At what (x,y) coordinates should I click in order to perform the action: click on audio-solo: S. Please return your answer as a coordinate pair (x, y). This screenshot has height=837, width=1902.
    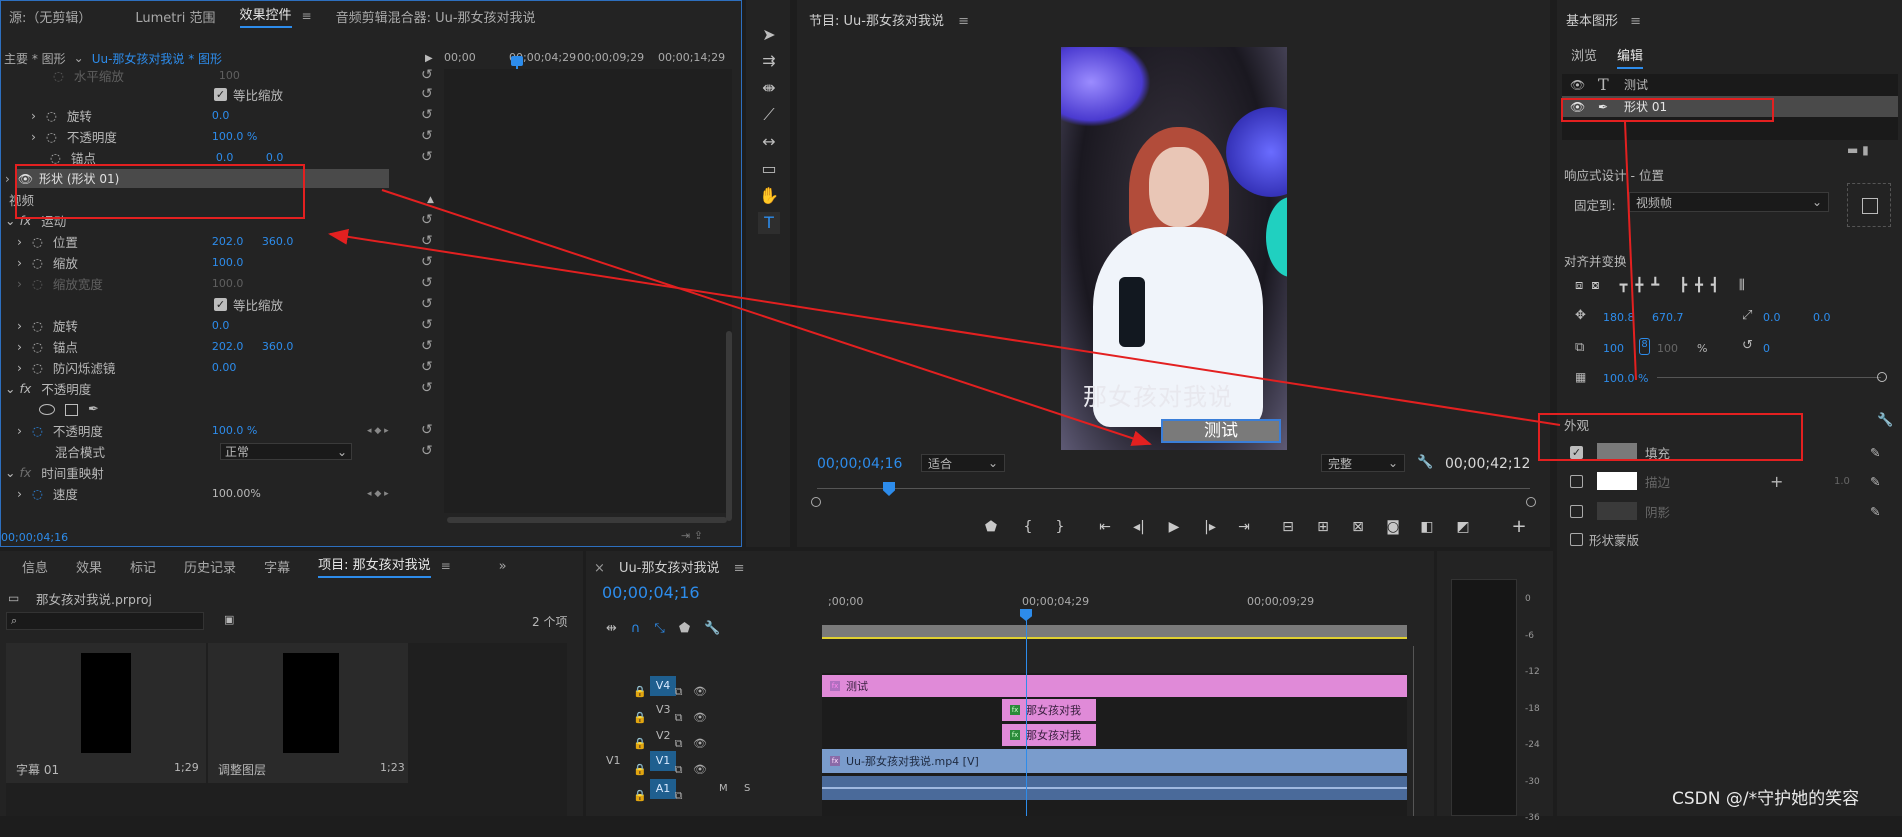
    Looking at the image, I should click on (747, 788).